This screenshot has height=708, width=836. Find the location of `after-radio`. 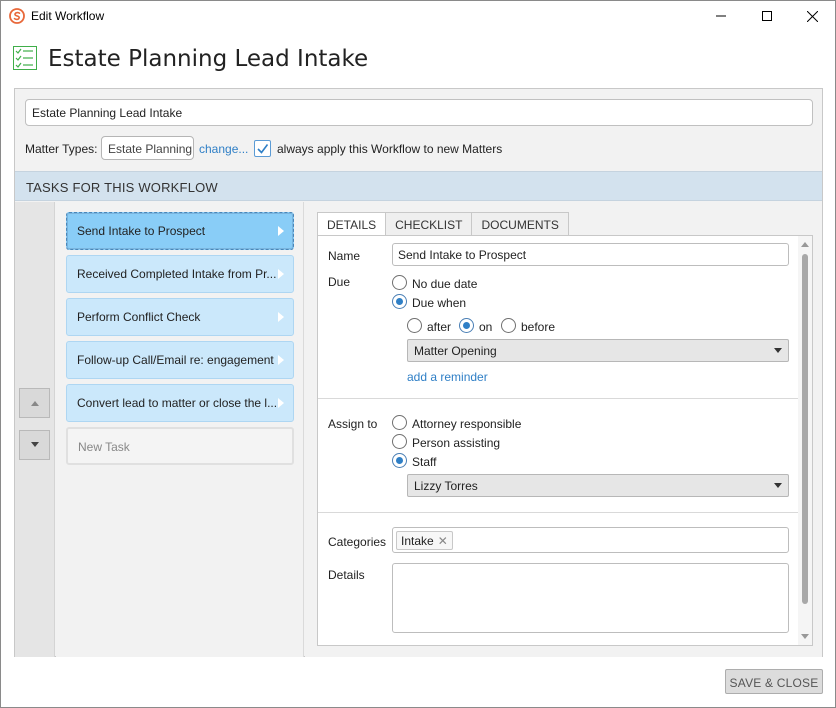

after-radio is located at coordinates (414, 325).